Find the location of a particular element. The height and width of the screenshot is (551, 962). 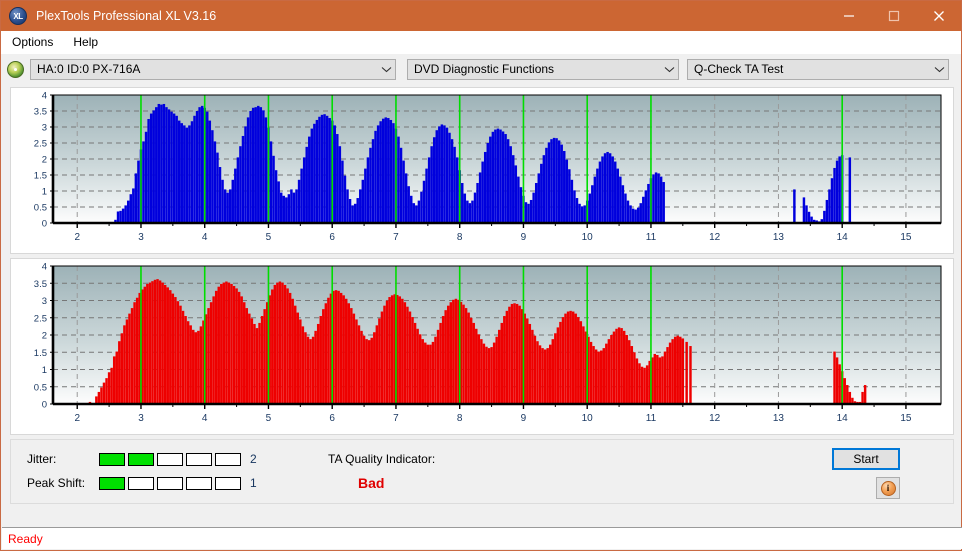

peak-shift-indicator: Peak Shift: 1 is located at coordinates (142, 483).